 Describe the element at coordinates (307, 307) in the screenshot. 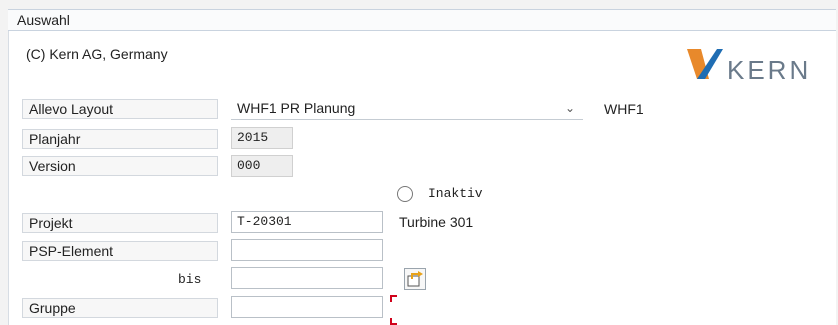

I see `gruppe-field` at that location.